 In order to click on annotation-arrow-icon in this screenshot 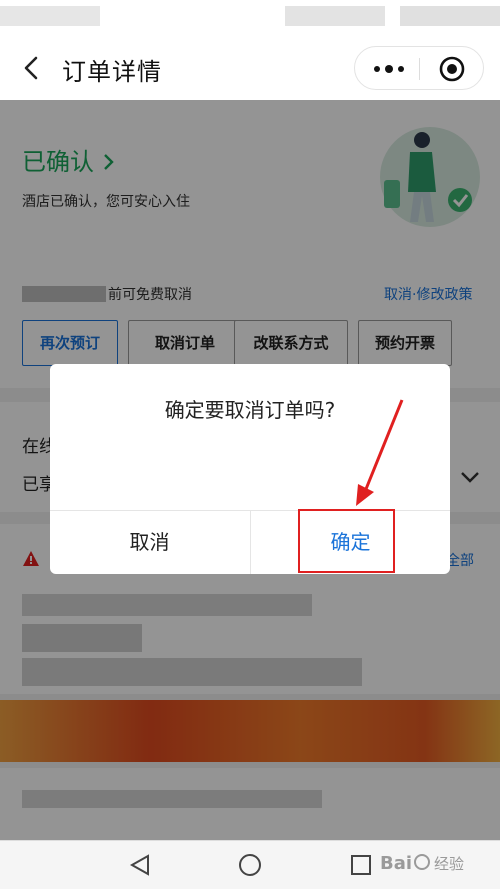, I will do `click(380, 452)`.